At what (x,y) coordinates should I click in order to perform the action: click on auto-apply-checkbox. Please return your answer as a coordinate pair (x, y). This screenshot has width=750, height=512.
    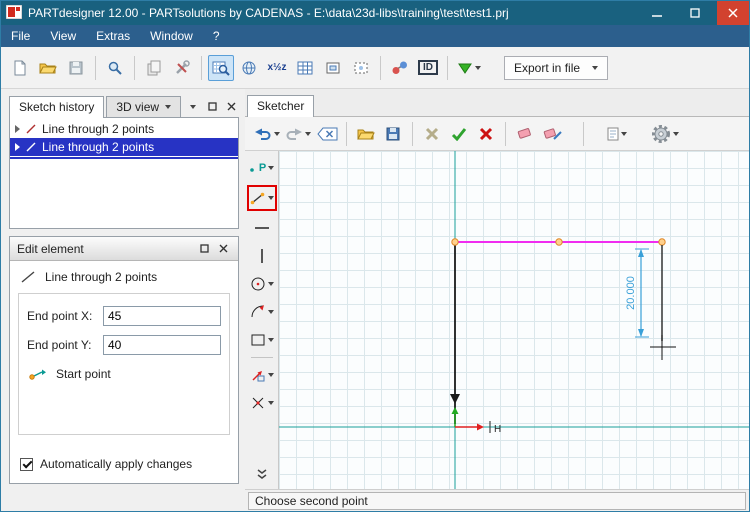
    Looking at the image, I should click on (26, 464).